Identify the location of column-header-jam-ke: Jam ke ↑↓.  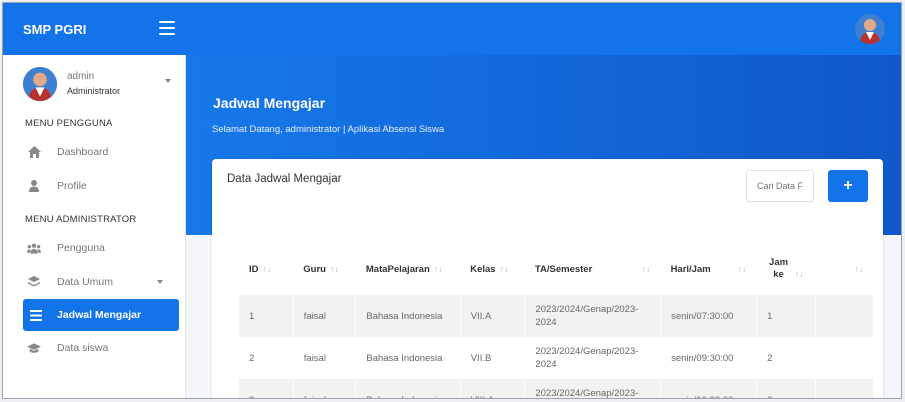
(786, 269).